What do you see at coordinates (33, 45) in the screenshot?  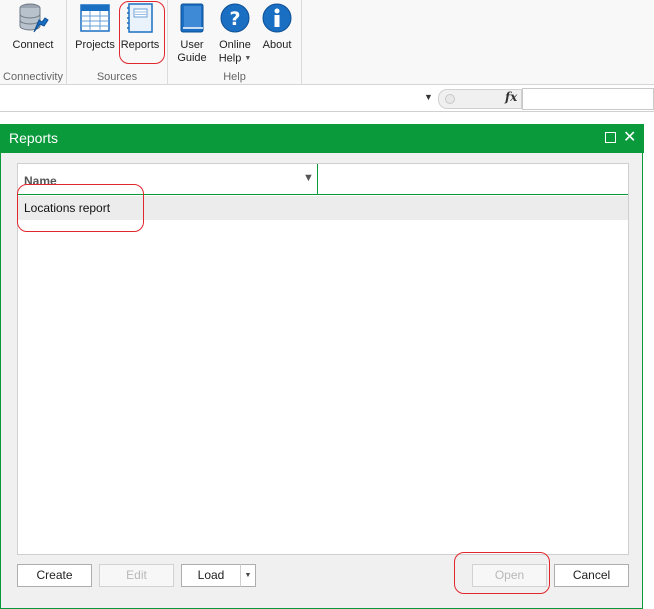 I see `connect-label: Connect` at bounding box center [33, 45].